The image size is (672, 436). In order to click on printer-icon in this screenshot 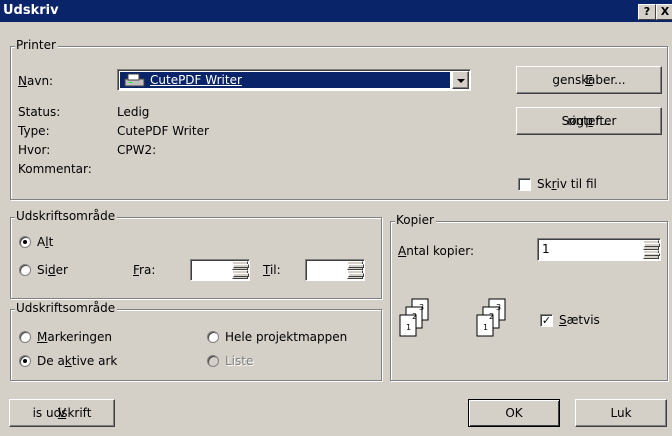, I will do `click(134, 80)`.